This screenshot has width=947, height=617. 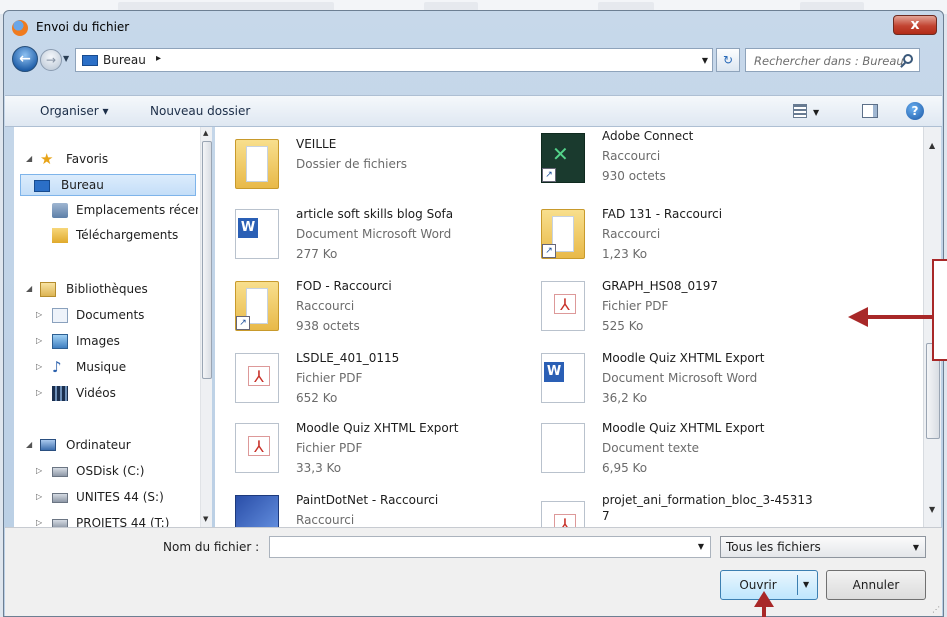 What do you see at coordinates (110, 368) in the screenshot?
I see `sidebar-item-musique: ▷ ♪ Musique` at bounding box center [110, 368].